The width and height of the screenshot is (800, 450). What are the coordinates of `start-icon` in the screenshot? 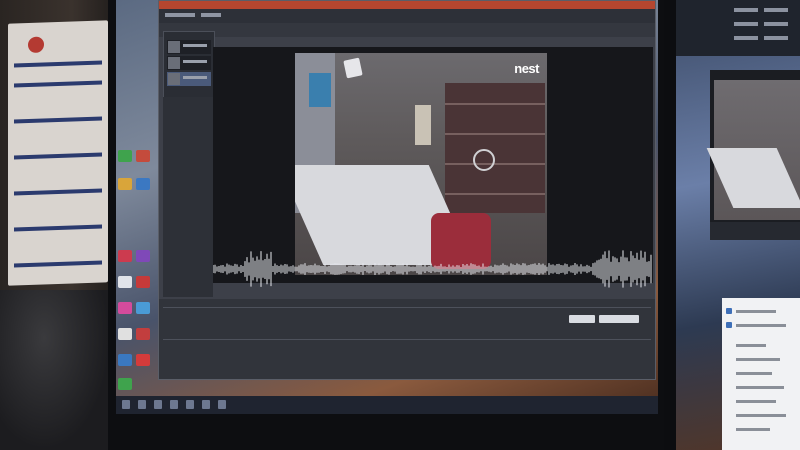 It's located at (126, 404).